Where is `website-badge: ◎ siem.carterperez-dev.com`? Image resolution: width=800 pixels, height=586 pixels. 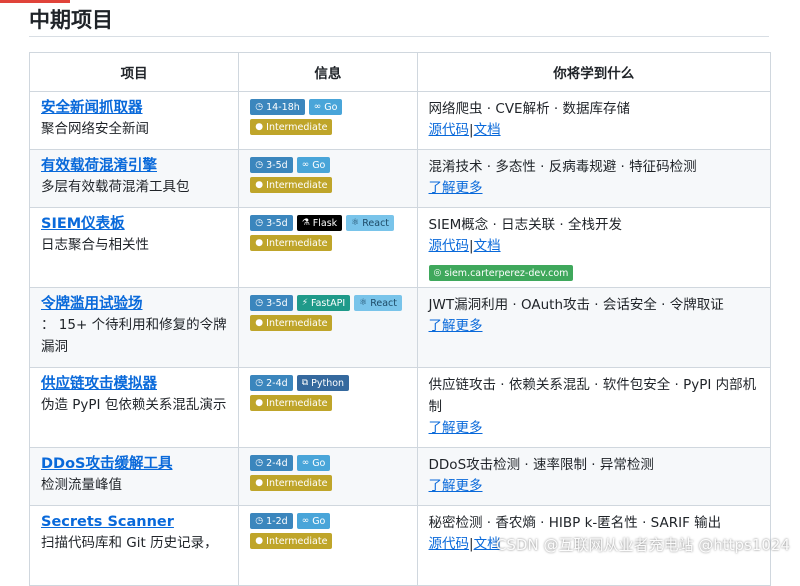
website-badge: ◎ siem.carterperez-dev.com is located at coordinates (501, 273).